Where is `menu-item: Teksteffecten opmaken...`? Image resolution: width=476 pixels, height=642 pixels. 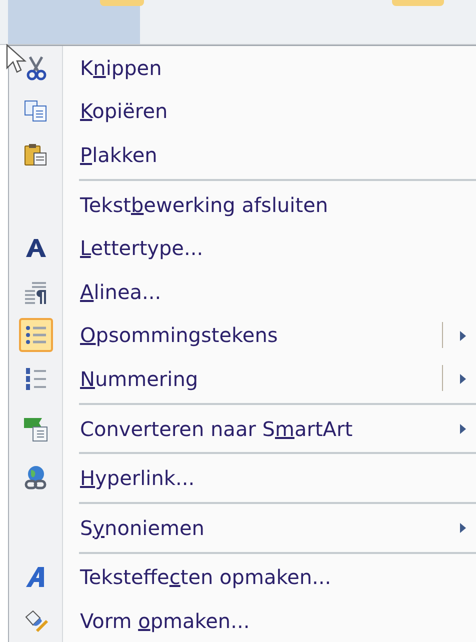 menu-item: Teksteffecten opmaken... is located at coordinates (242, 578).